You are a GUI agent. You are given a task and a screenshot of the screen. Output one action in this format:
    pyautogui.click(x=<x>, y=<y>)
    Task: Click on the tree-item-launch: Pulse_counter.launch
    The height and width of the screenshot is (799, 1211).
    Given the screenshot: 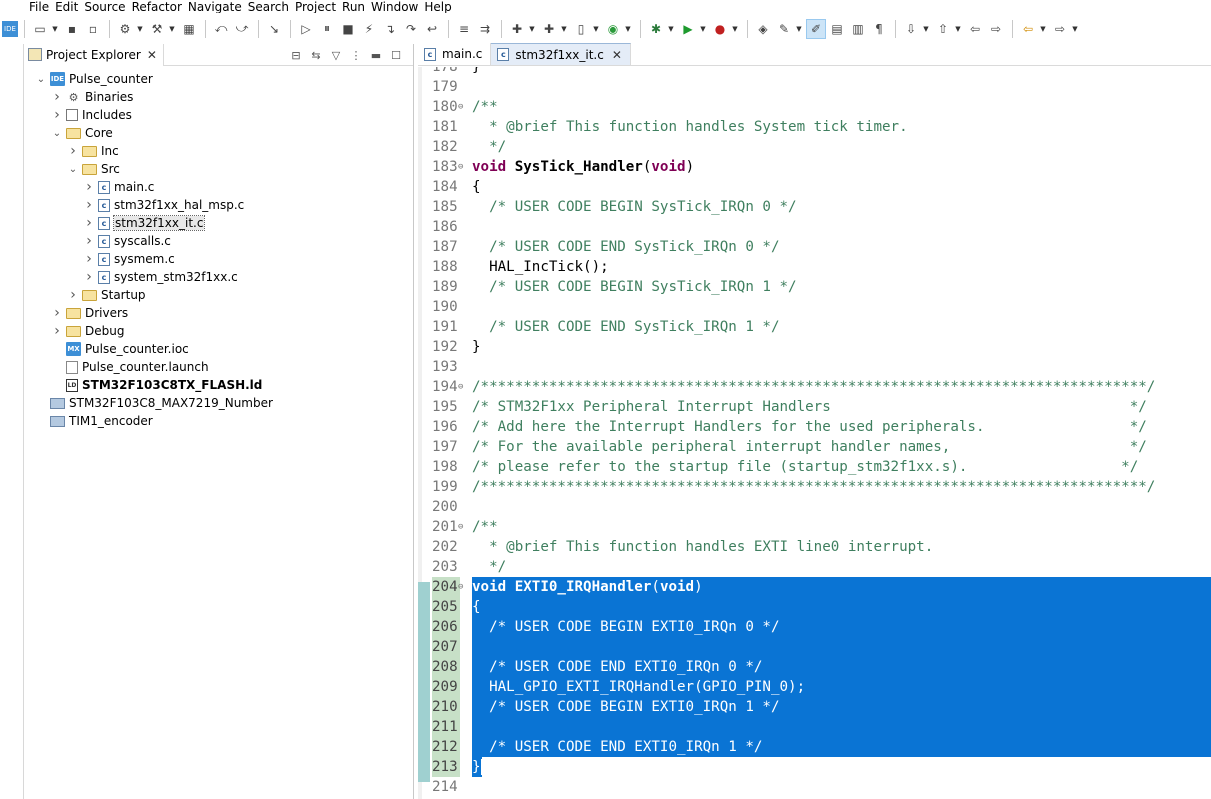 What is the action you would take?
    pyautogui.click(x=129, y=367)
    